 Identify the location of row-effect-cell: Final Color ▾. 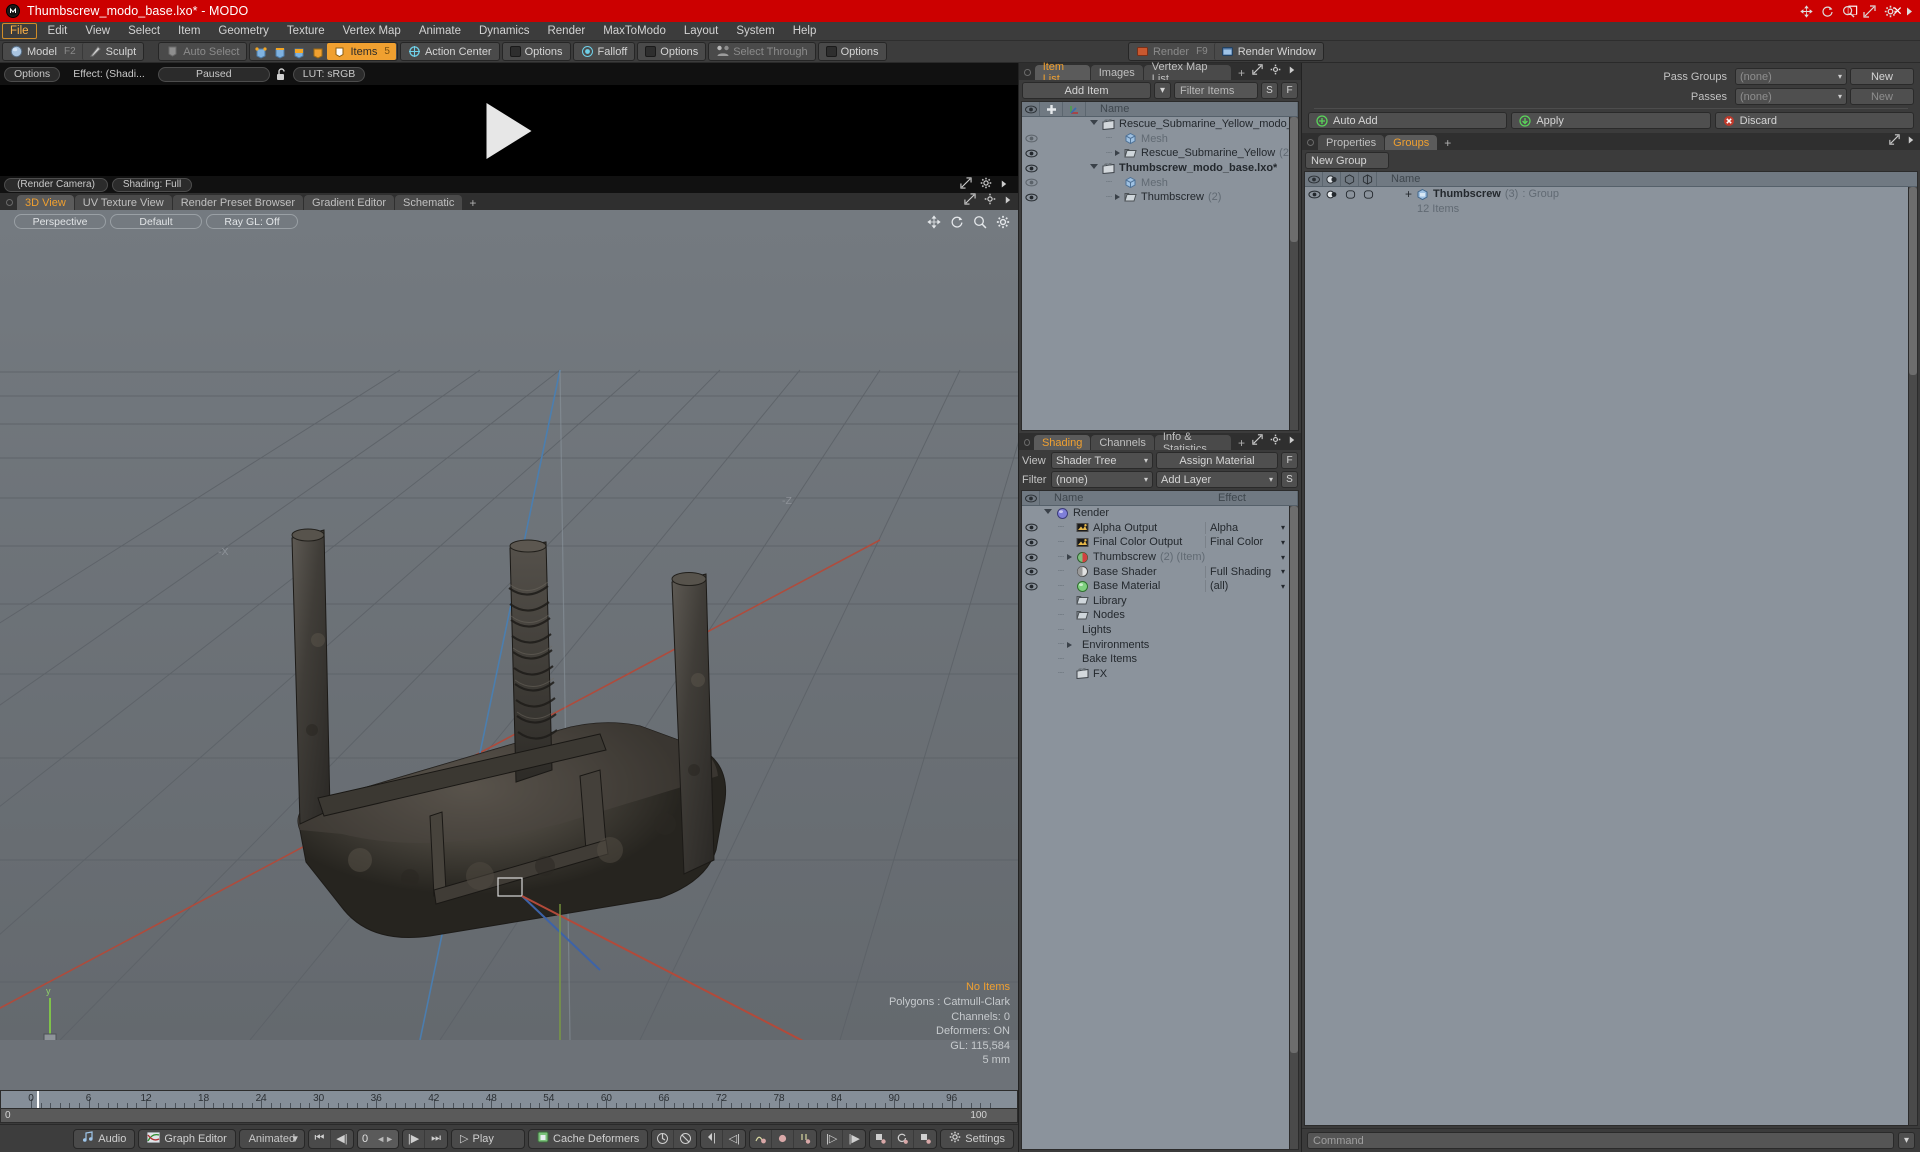
(1247, 542).